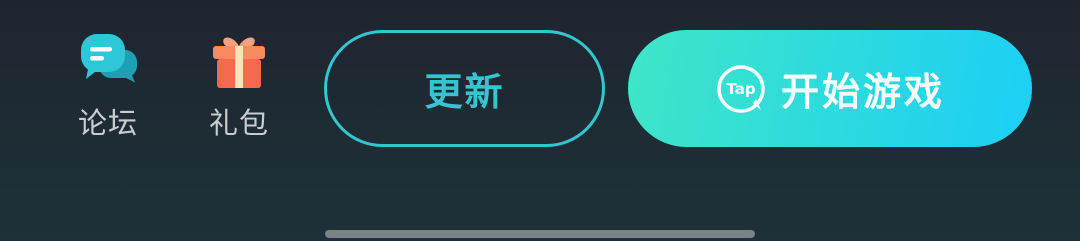 The image size is (1080, 241). Describe the element at coordinates (239, 62) in the screenshot. I see `gift-box-icon` at that location.